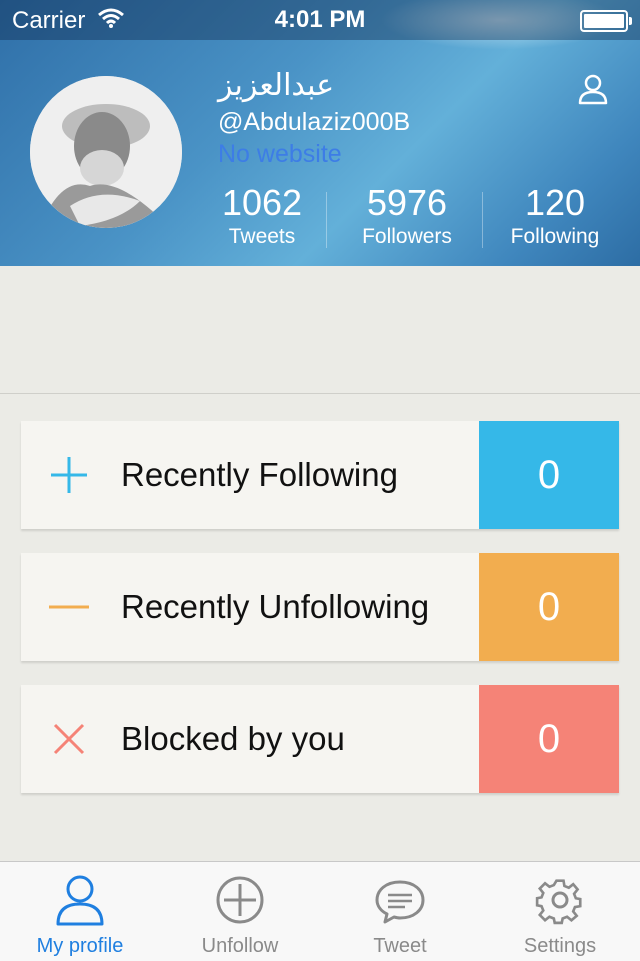 The width and height of the screenshot is (640, 961). I want to click on card-label: Blocked by you, so click(233, 738).